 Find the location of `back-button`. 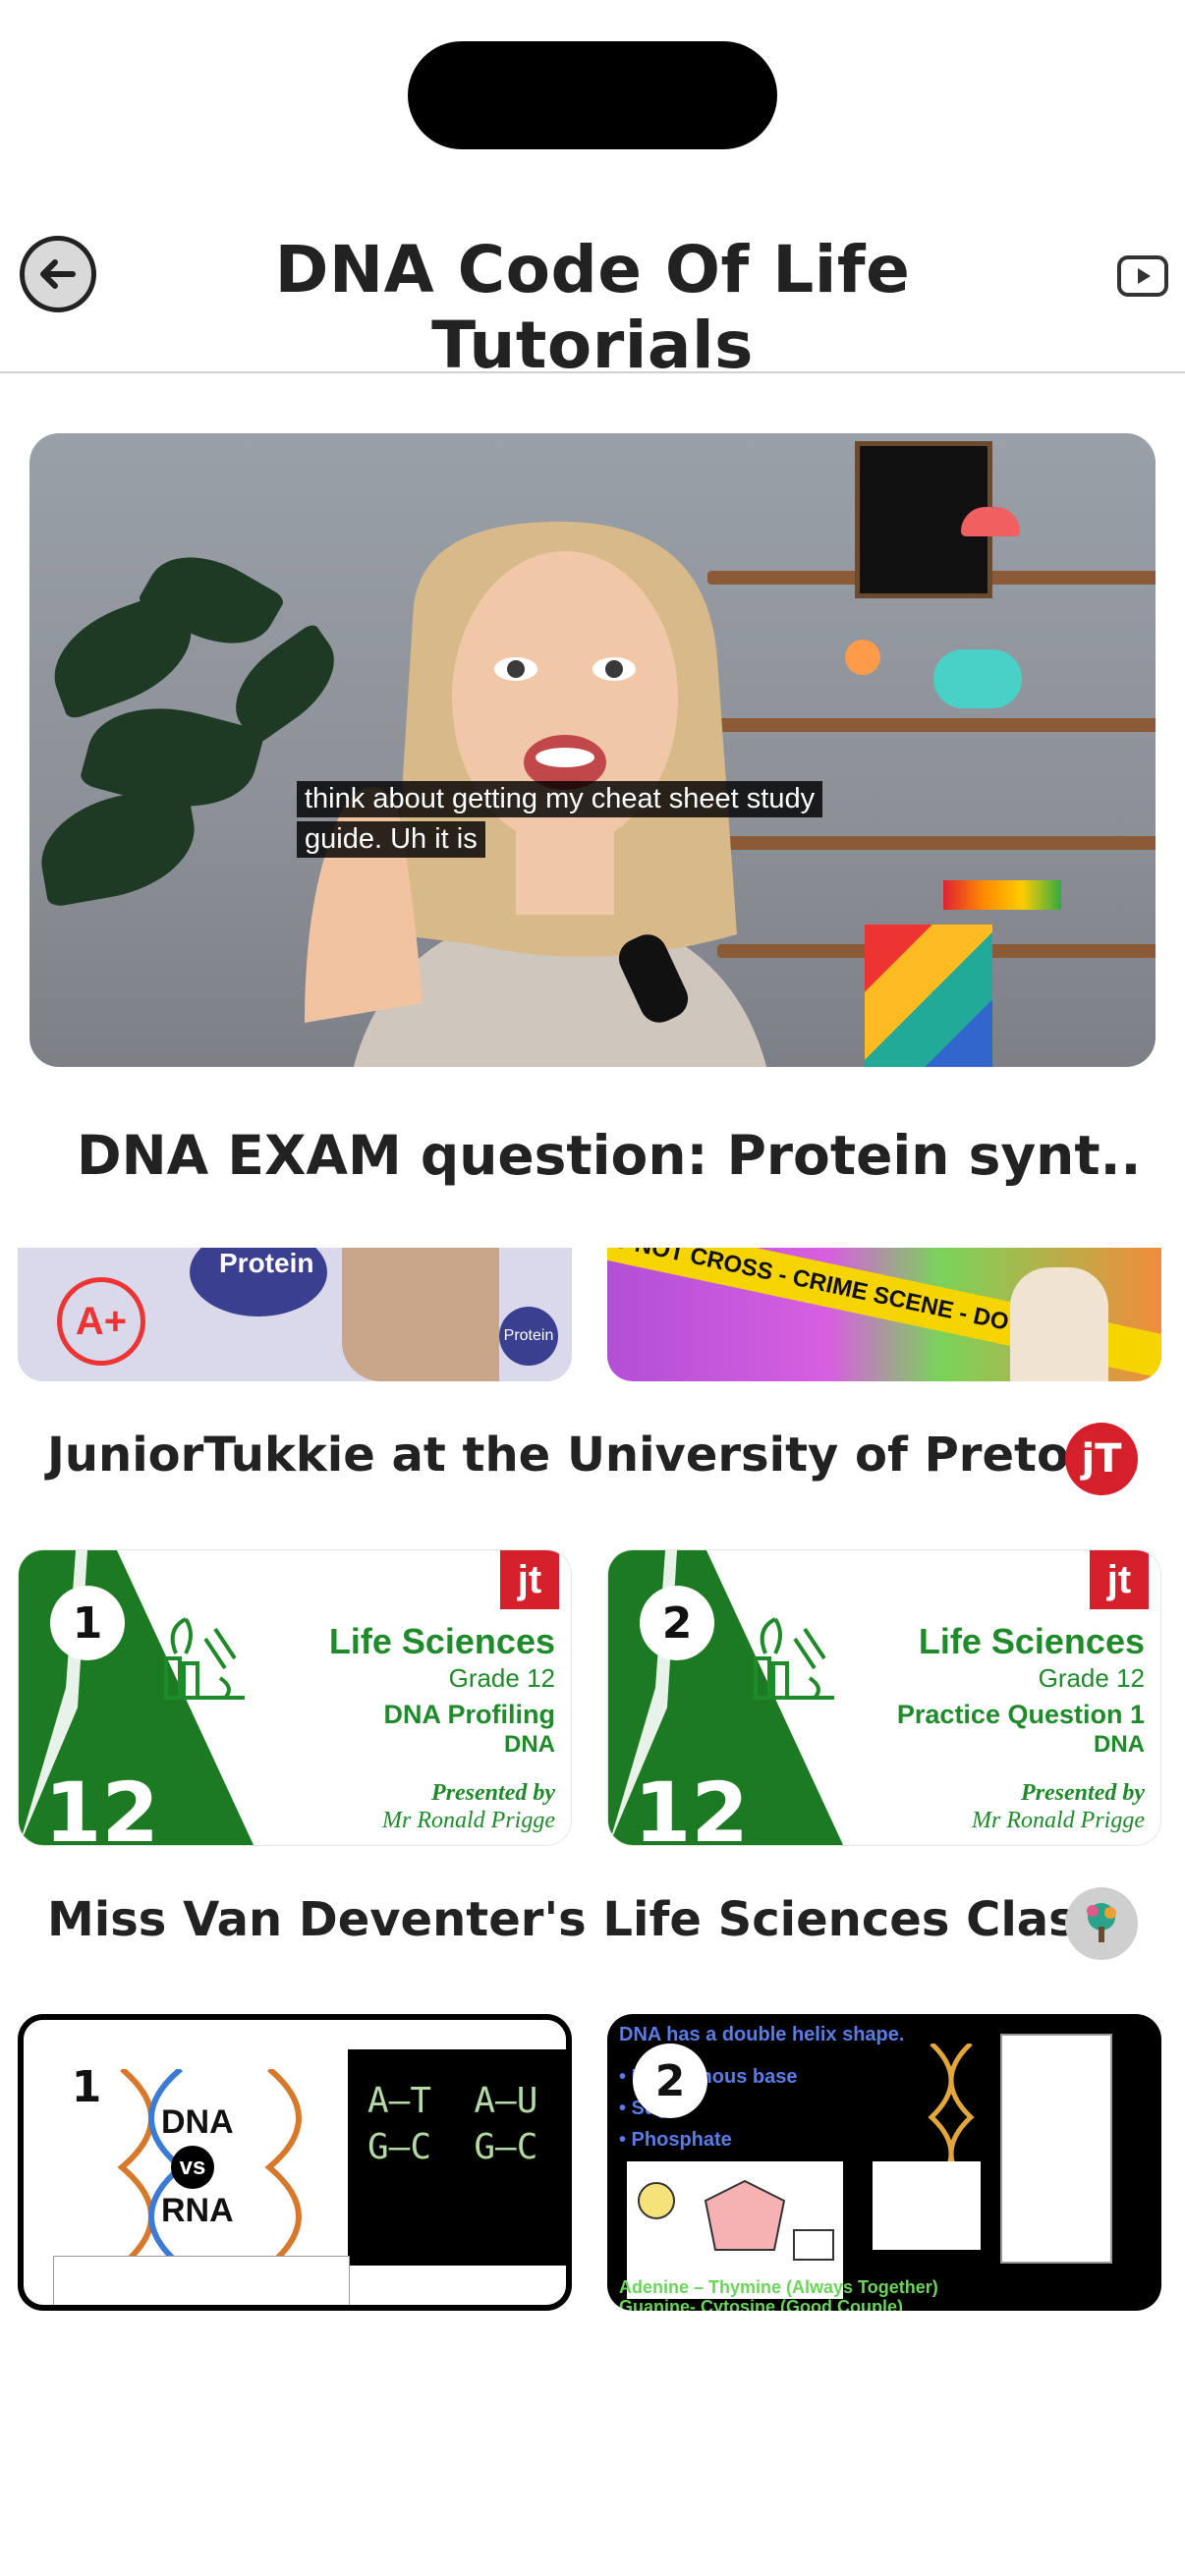

back-button is located at coordinates (58, 274).